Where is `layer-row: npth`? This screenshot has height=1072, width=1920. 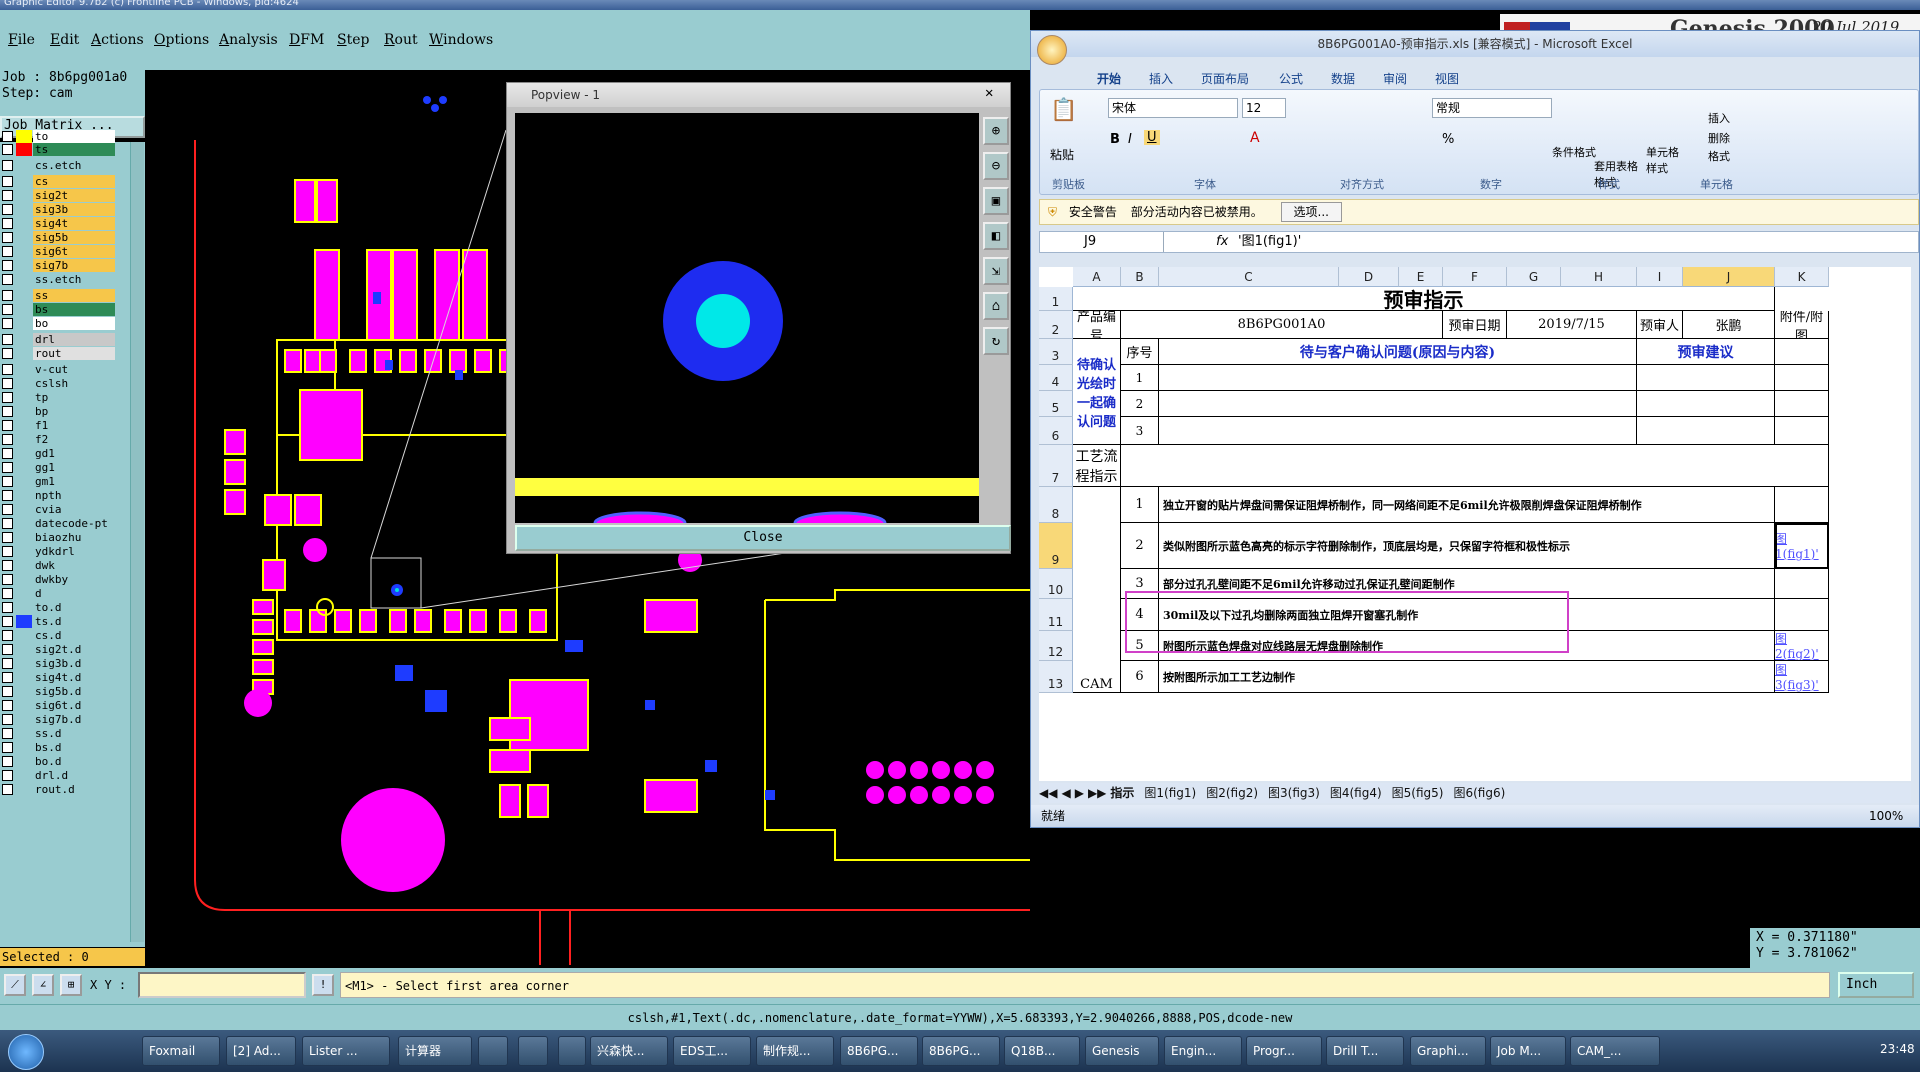 layer-row: npth is located at coordinates (59, 495).